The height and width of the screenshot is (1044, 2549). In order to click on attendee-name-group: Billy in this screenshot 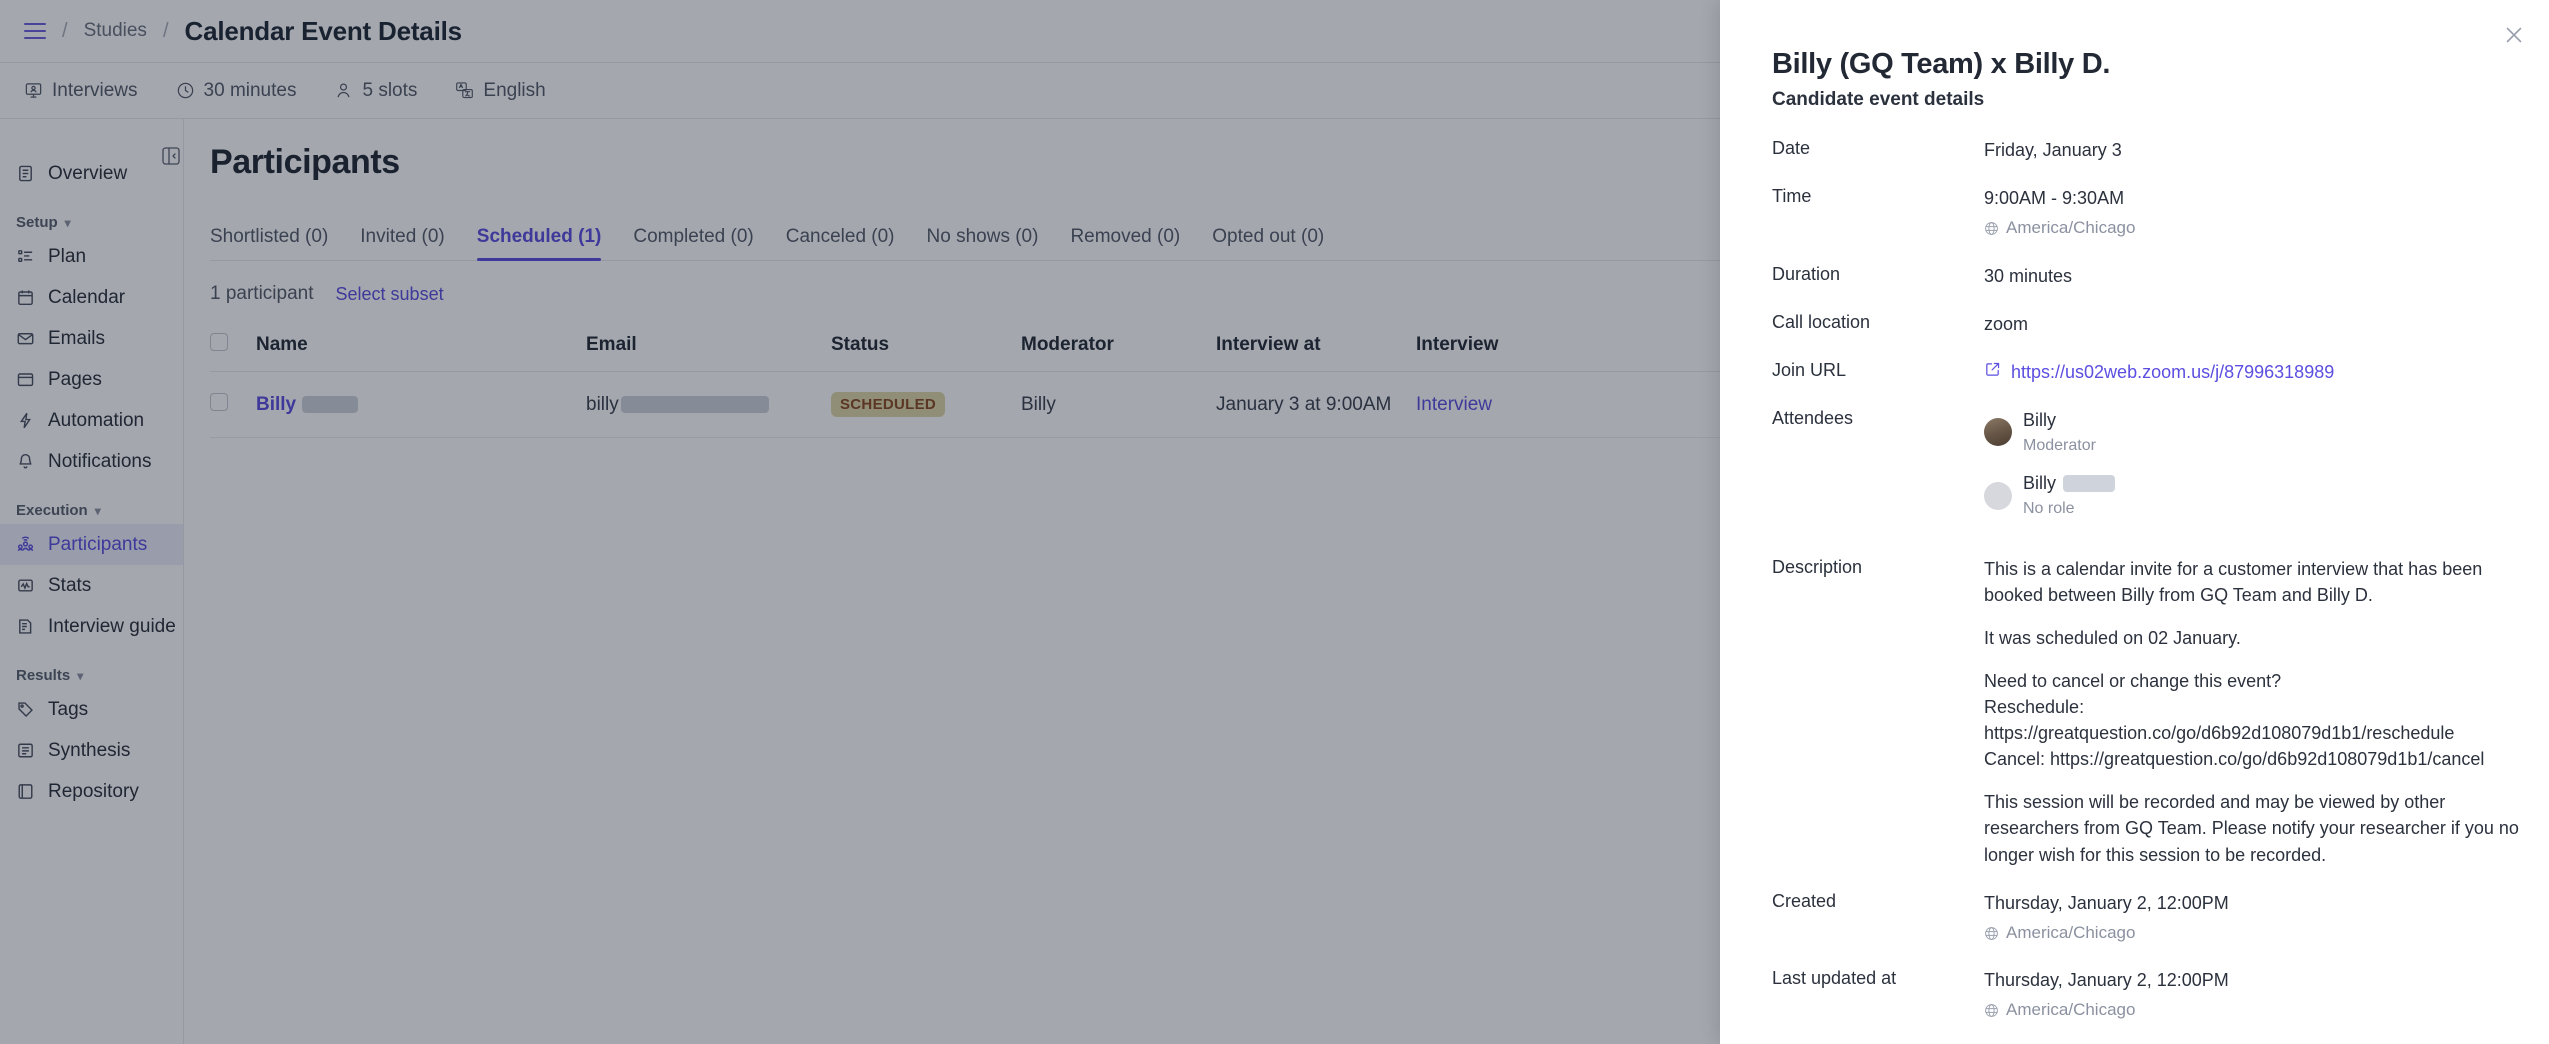, I will do `click(2069, 483)`.